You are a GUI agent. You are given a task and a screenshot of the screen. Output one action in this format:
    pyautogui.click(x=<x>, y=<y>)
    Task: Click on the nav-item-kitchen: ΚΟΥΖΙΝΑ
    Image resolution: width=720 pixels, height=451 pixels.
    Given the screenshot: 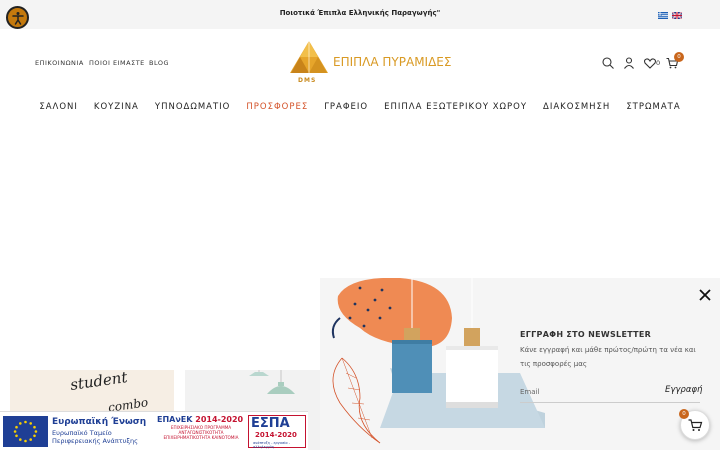 What is the action you would take?
    pyautogui.click(x=116, y=107)
    